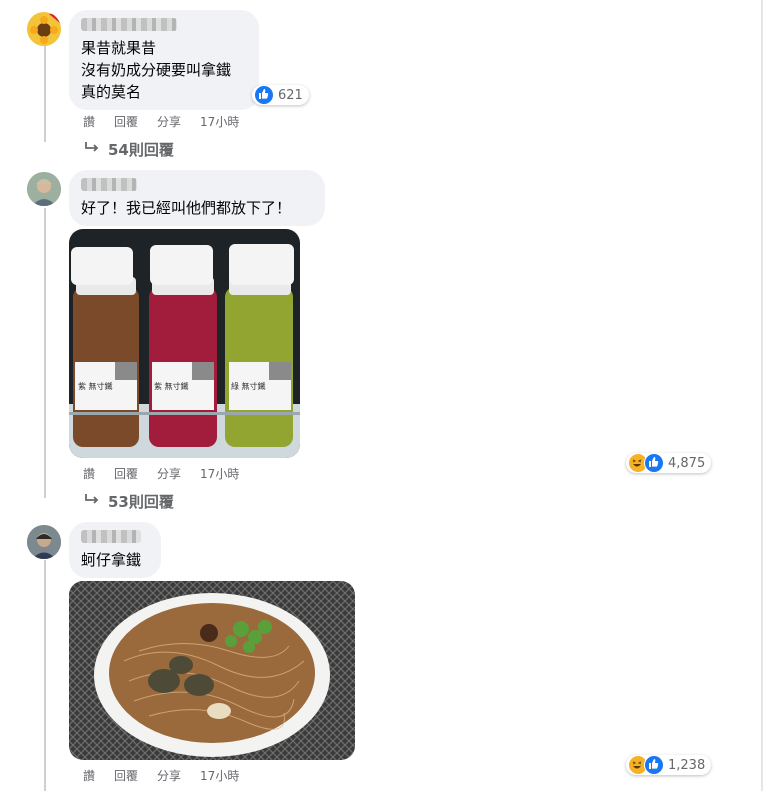  Describe the element at coordinates (290, 95) in the screenshot. I see `reaction-count: 621` at that location.